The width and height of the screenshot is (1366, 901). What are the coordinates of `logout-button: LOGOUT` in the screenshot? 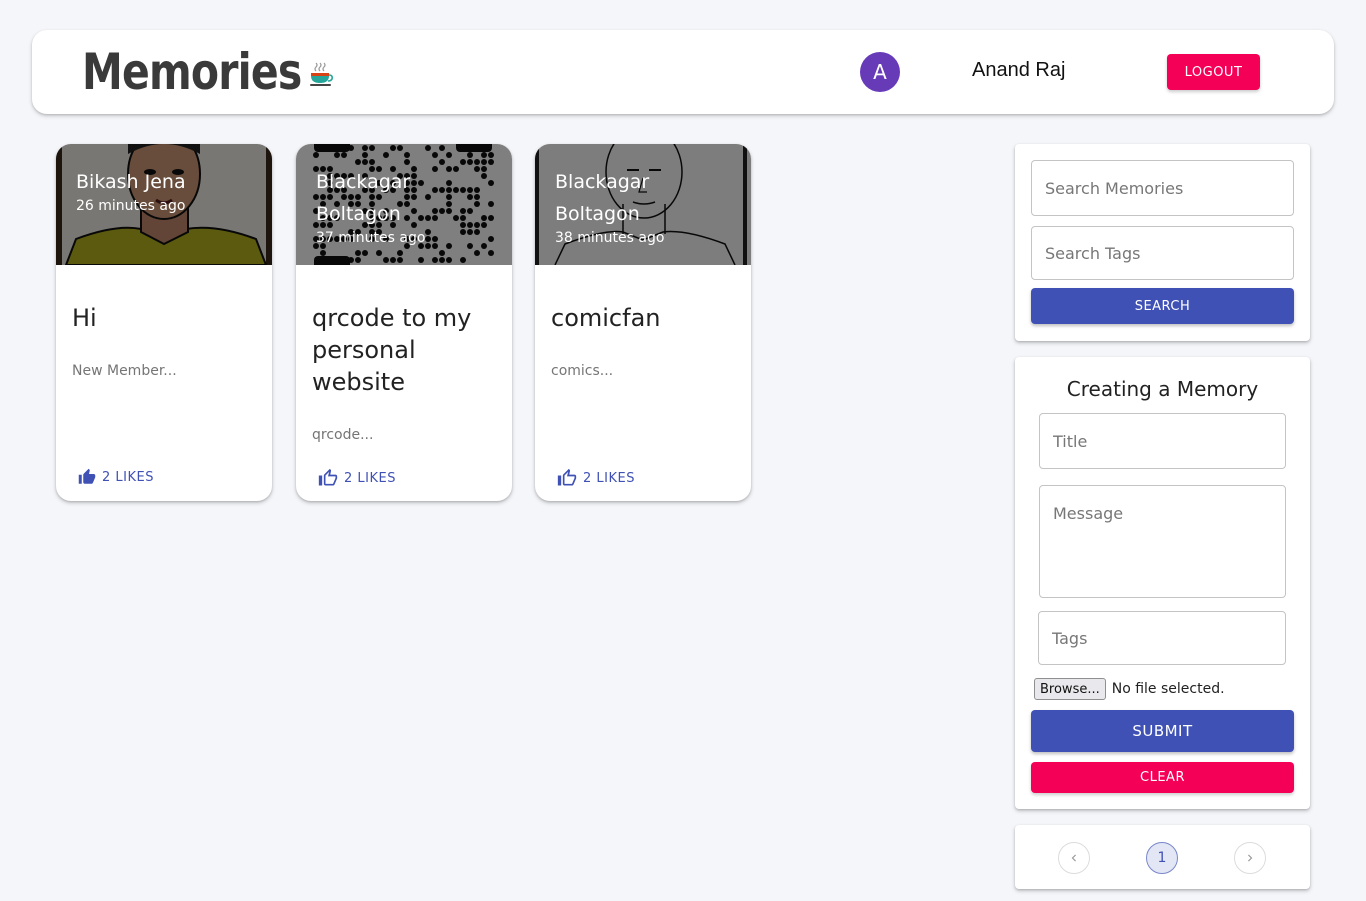 It's located at (1213, 72).